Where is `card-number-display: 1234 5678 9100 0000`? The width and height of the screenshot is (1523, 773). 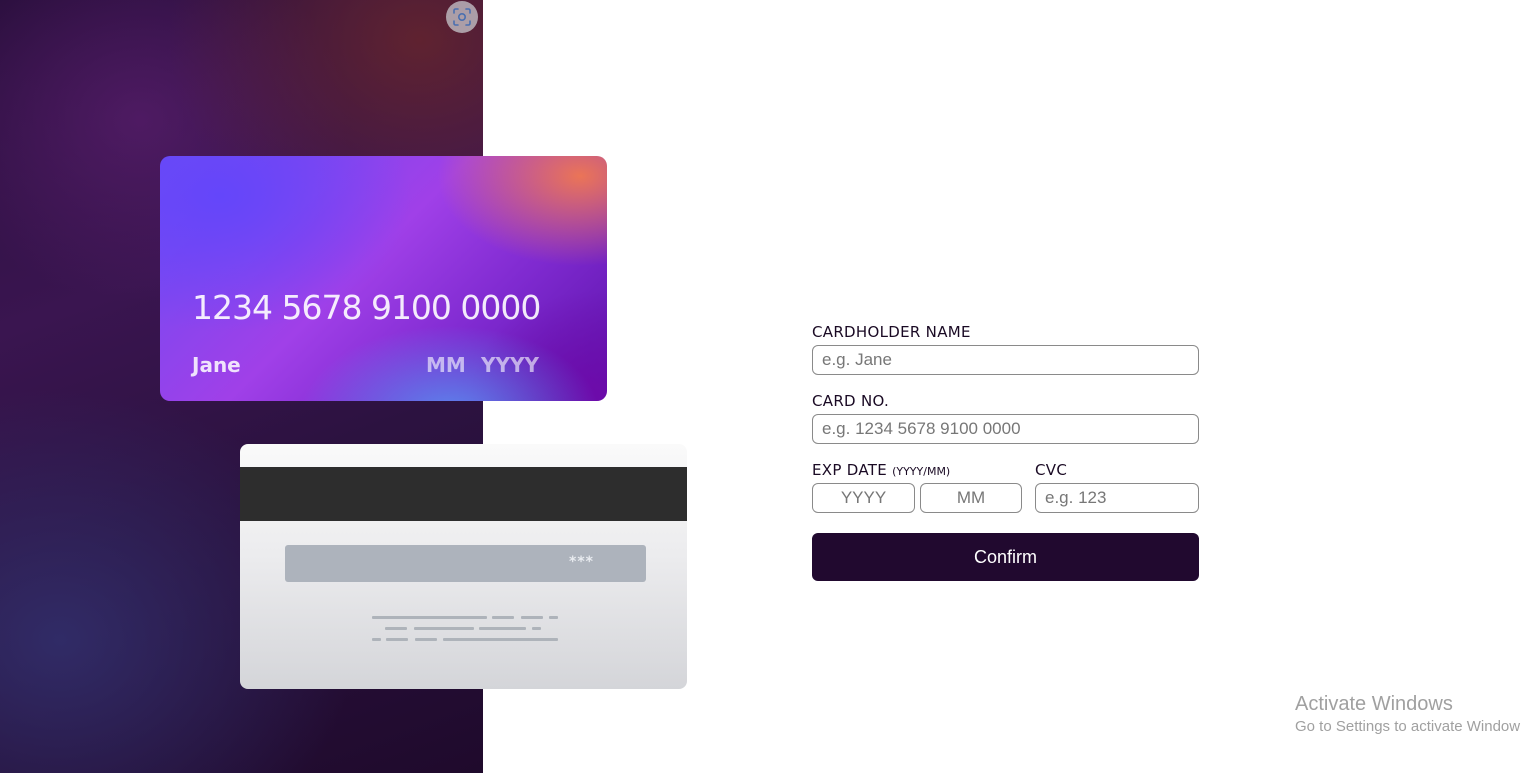
card-number-display: 1234 5678 9100 0000 is located at coordinates (366, 307).